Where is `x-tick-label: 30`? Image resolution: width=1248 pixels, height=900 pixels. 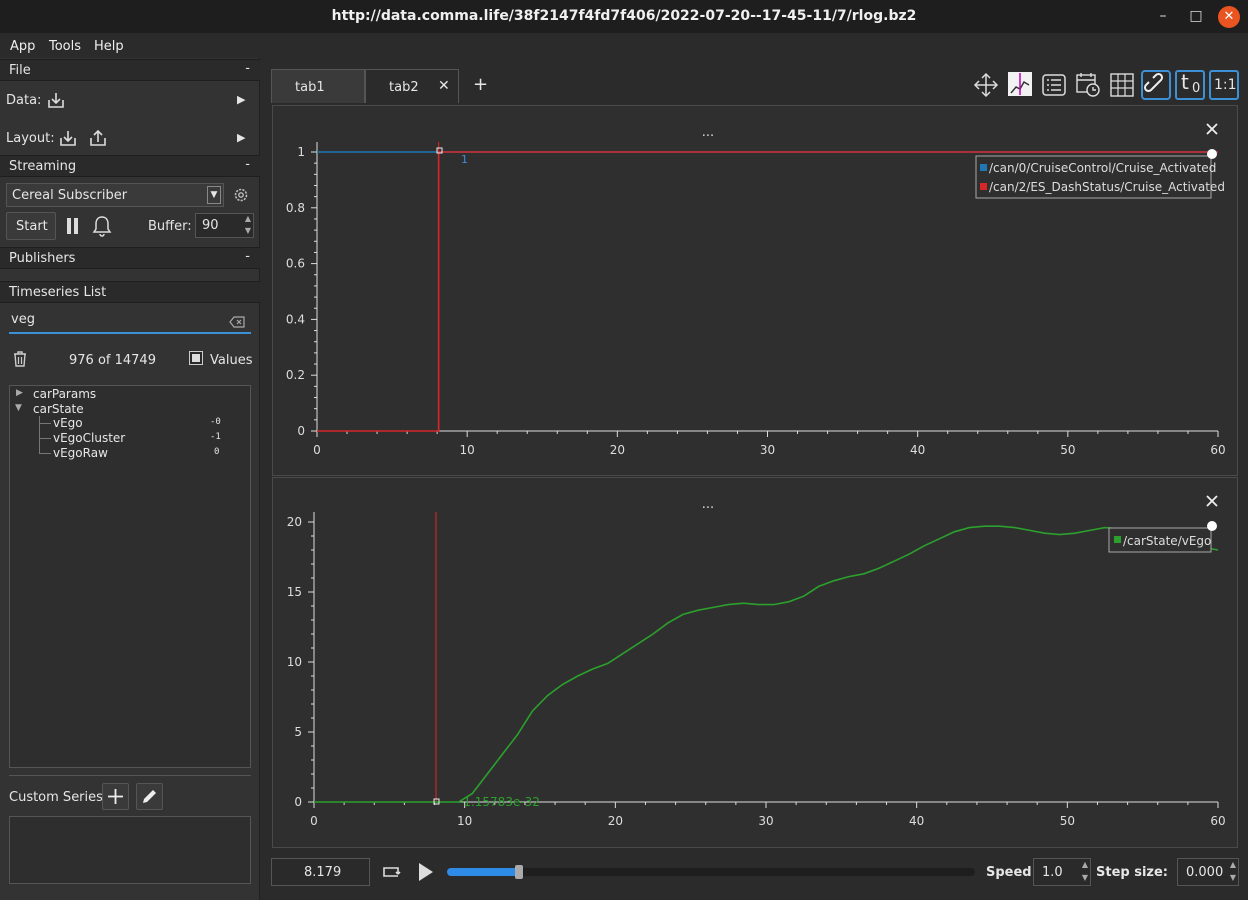
x-tick-label: 30 is located at coordinates (767, 450).